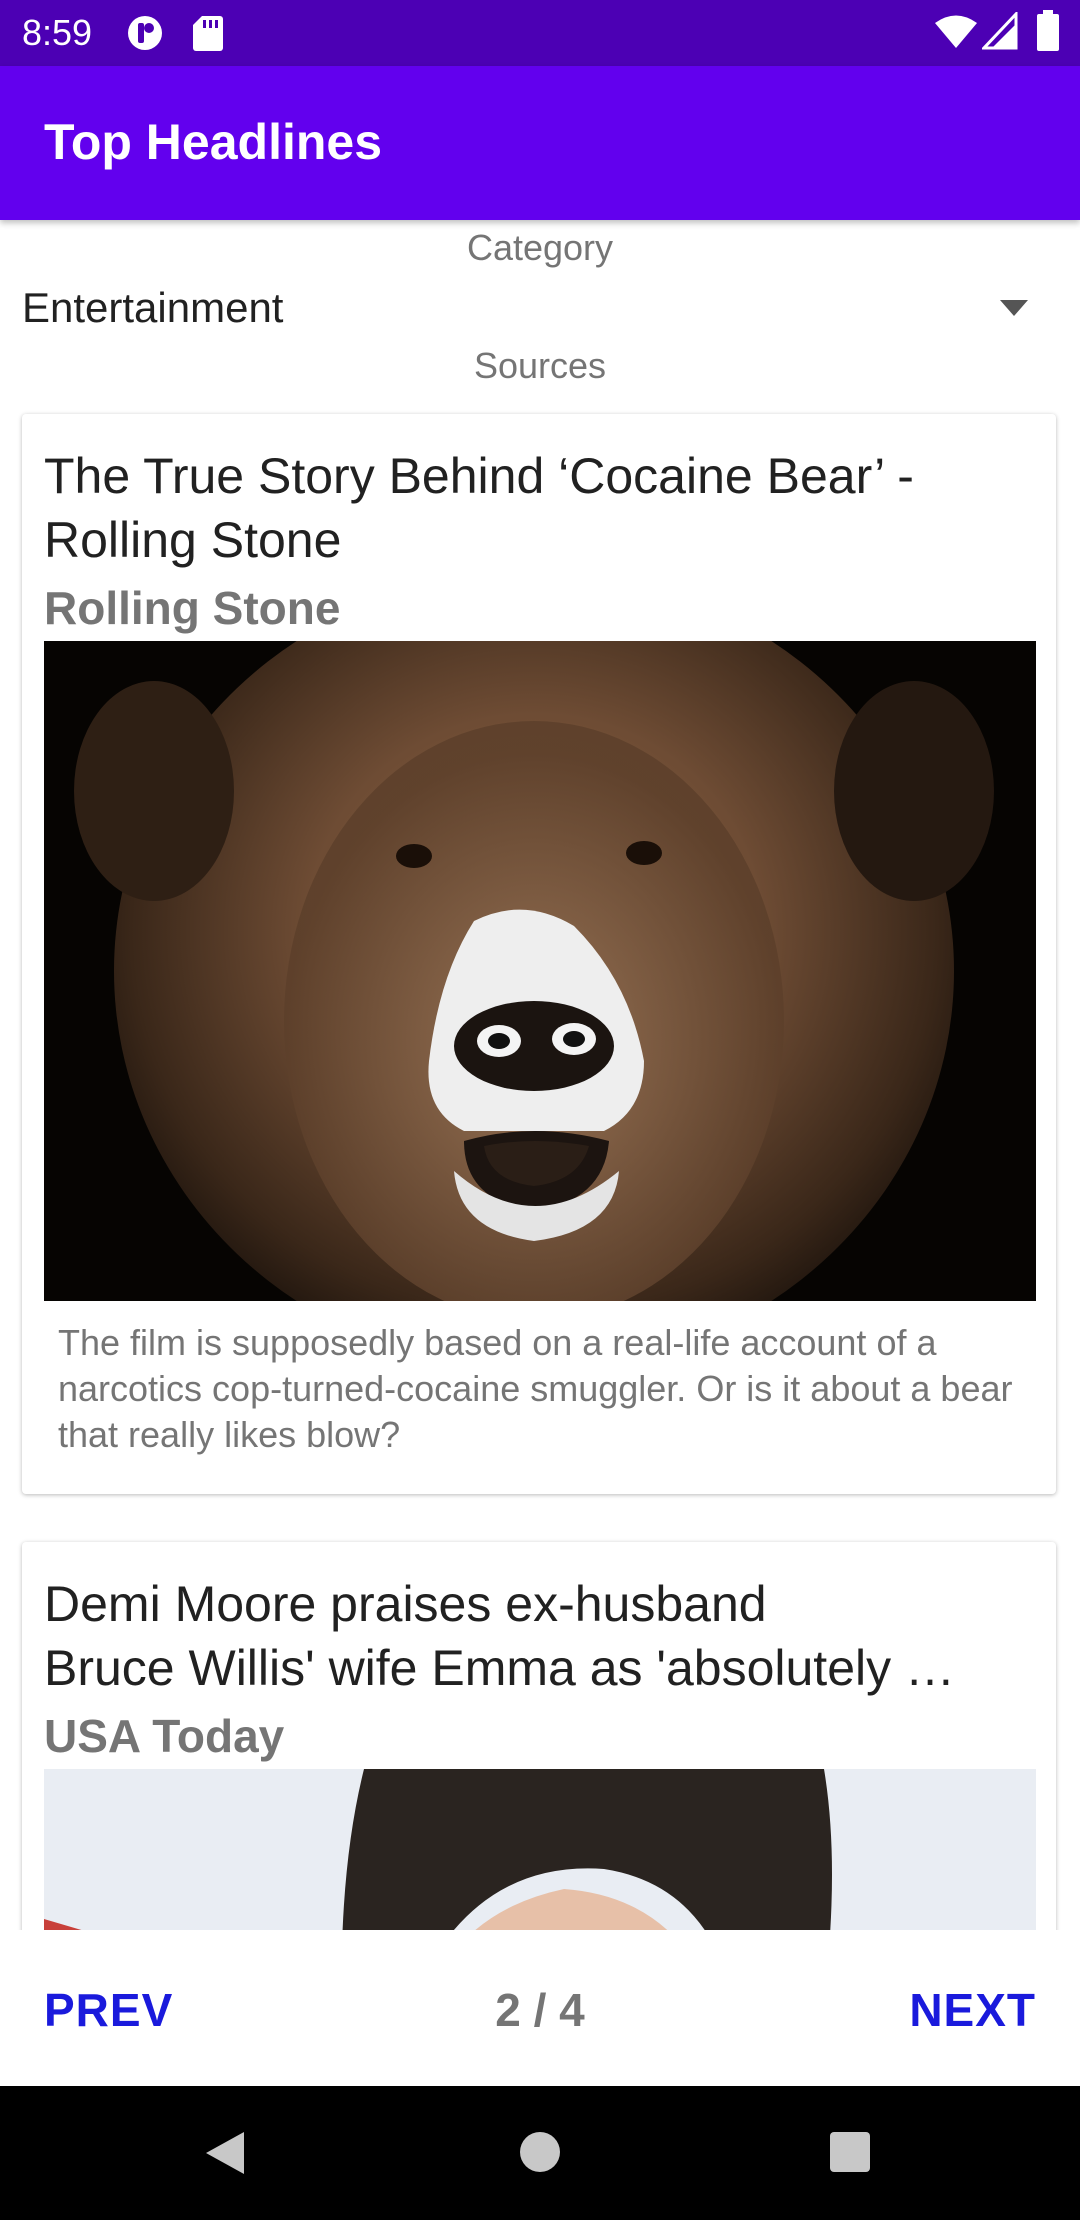  I want to click on wifi-icon, so click(956, 31).